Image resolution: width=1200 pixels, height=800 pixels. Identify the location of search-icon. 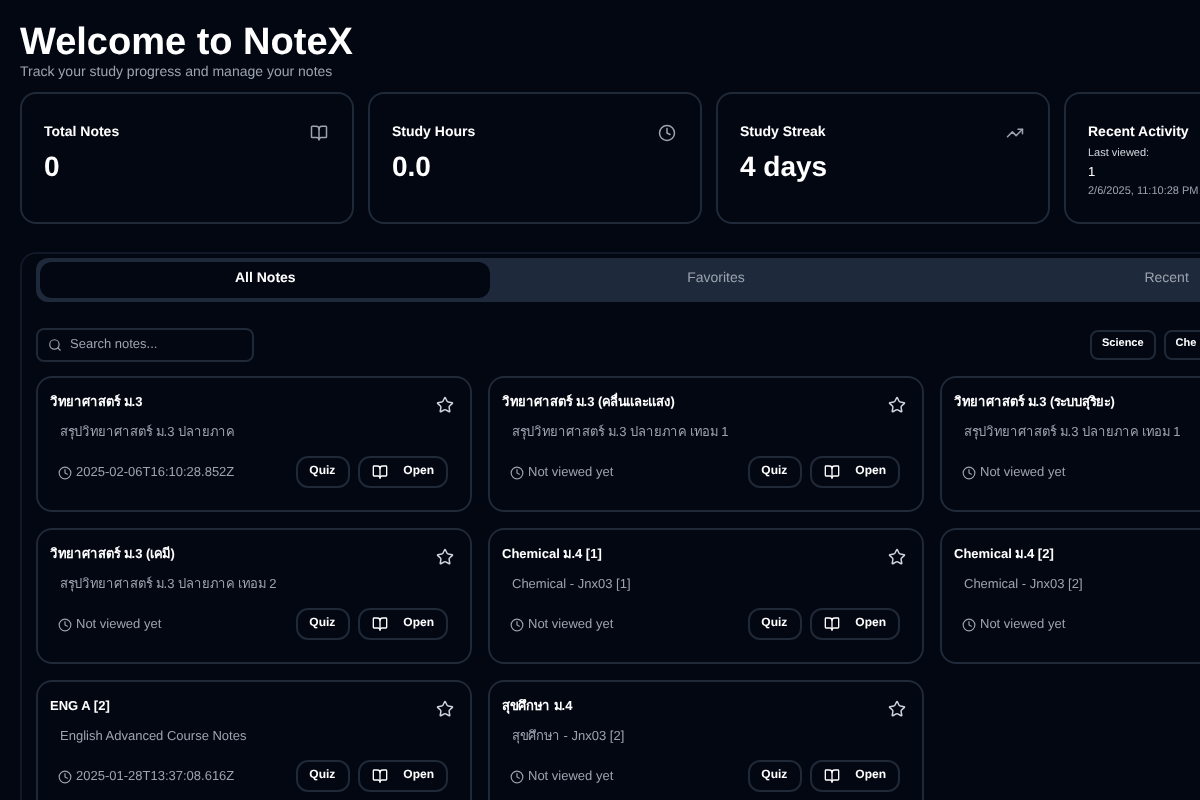
(55, 345).